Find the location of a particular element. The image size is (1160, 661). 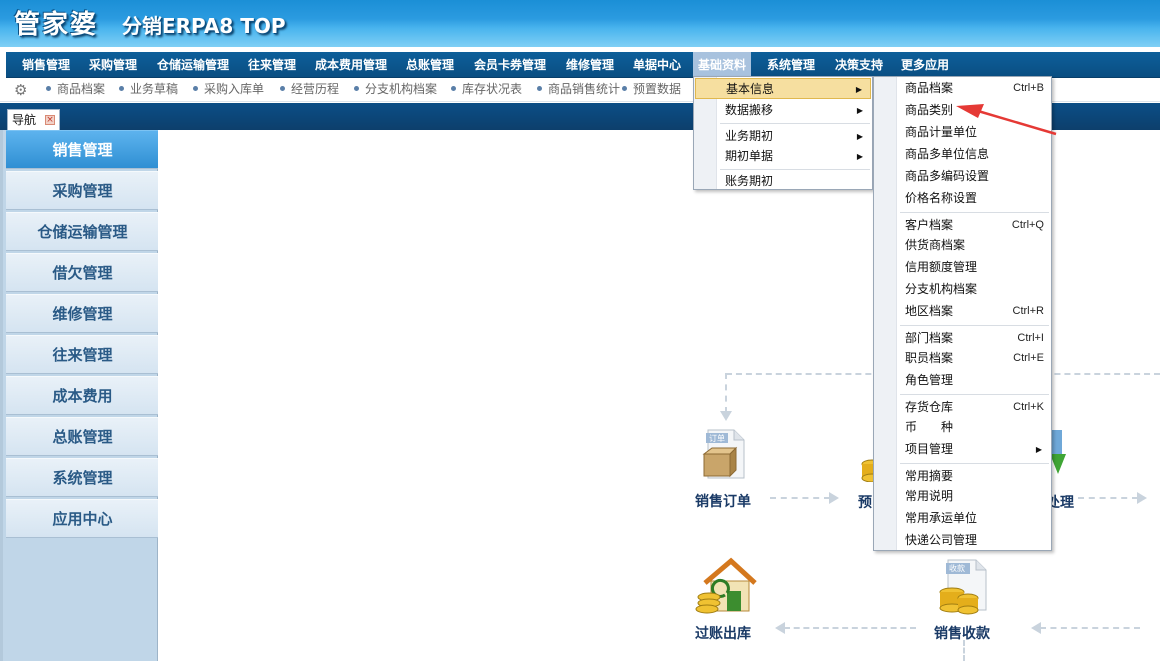

menu-item-basic-info: 基本信息 ▶ is located at coordinates (783, 88).